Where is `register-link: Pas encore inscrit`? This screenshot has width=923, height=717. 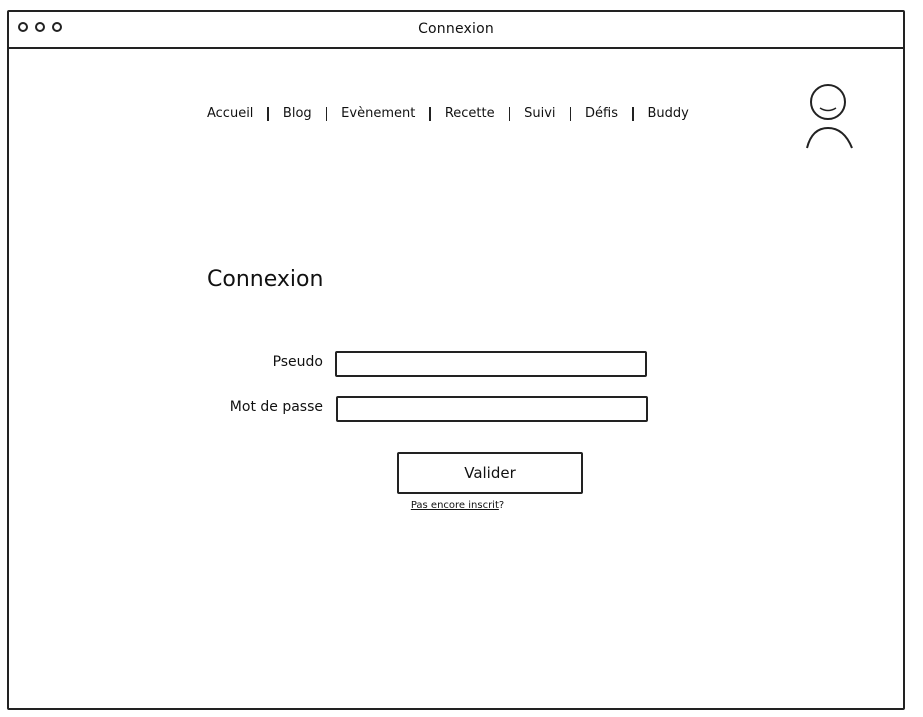
register-link: Pas encore inscrit is located at coordinates (455, 505).